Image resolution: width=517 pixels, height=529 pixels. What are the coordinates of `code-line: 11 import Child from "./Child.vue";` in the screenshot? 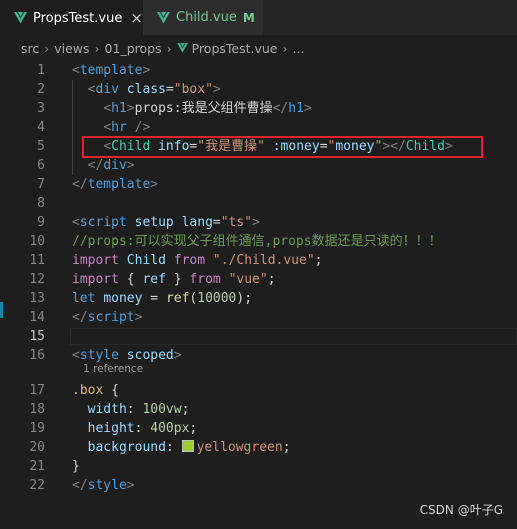 It's located at (258, 260).